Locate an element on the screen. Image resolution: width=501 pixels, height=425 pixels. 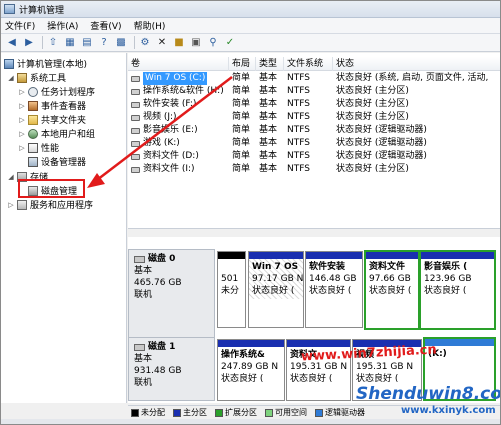
check-icon: ✓ is located at coordinates (230, 43).